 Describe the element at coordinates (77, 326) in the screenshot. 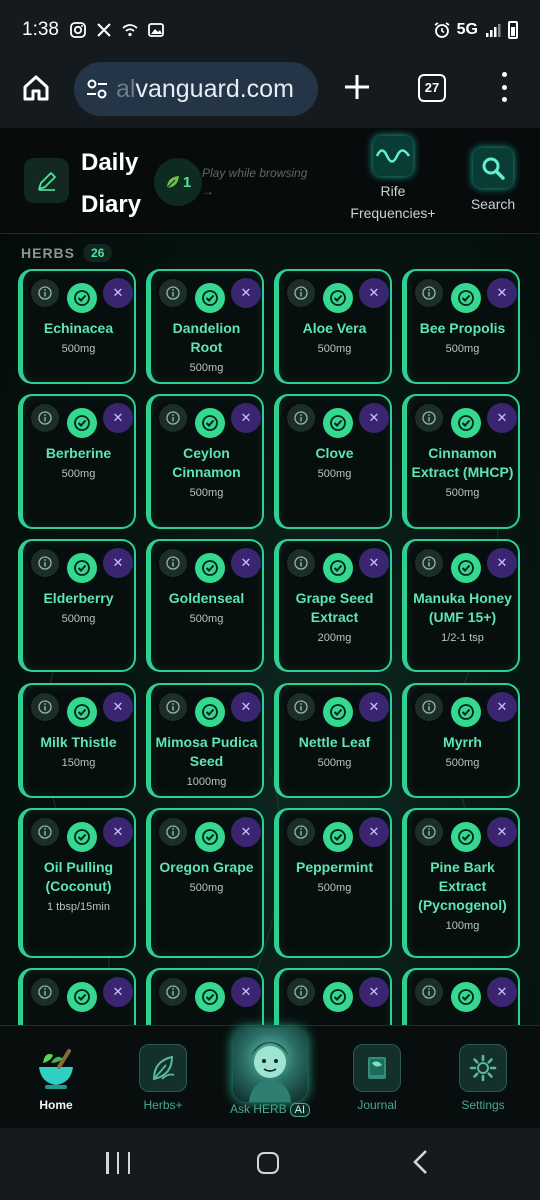

I see `herb-card: ✕ Echinacea 500mg` at that location.